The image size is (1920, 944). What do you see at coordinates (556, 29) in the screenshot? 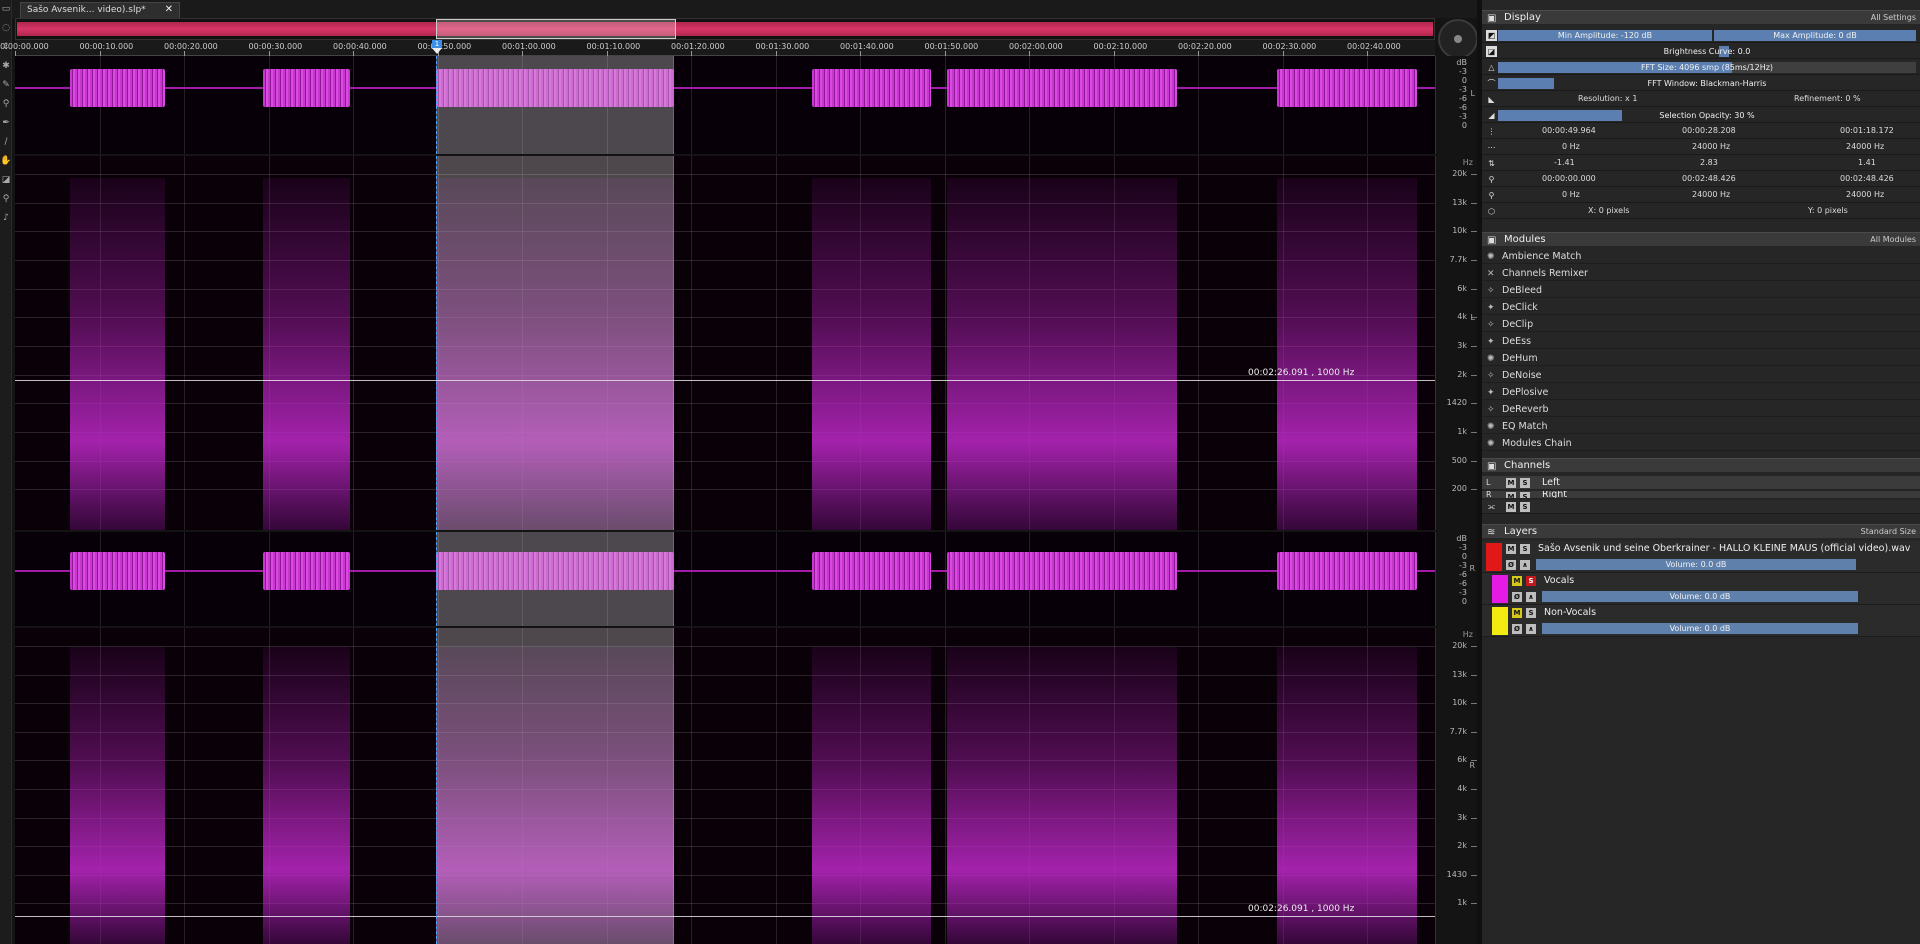
I see `overview-selection-window` at bounding box center [556, 29].